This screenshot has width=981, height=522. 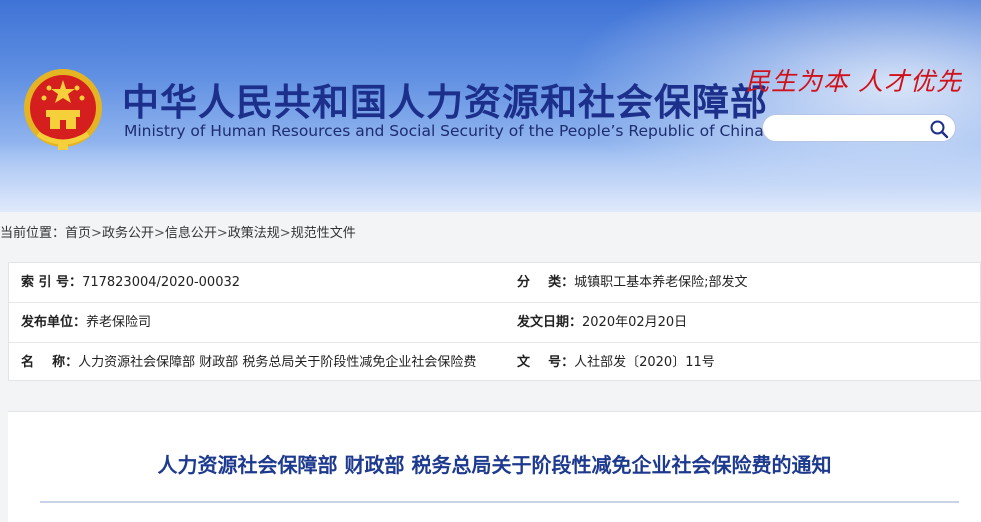 What do you see at coordinates (550, 322) in the screenshot?
I see `issue-date-label: 发文日期：` at bounding box center [550, 322].